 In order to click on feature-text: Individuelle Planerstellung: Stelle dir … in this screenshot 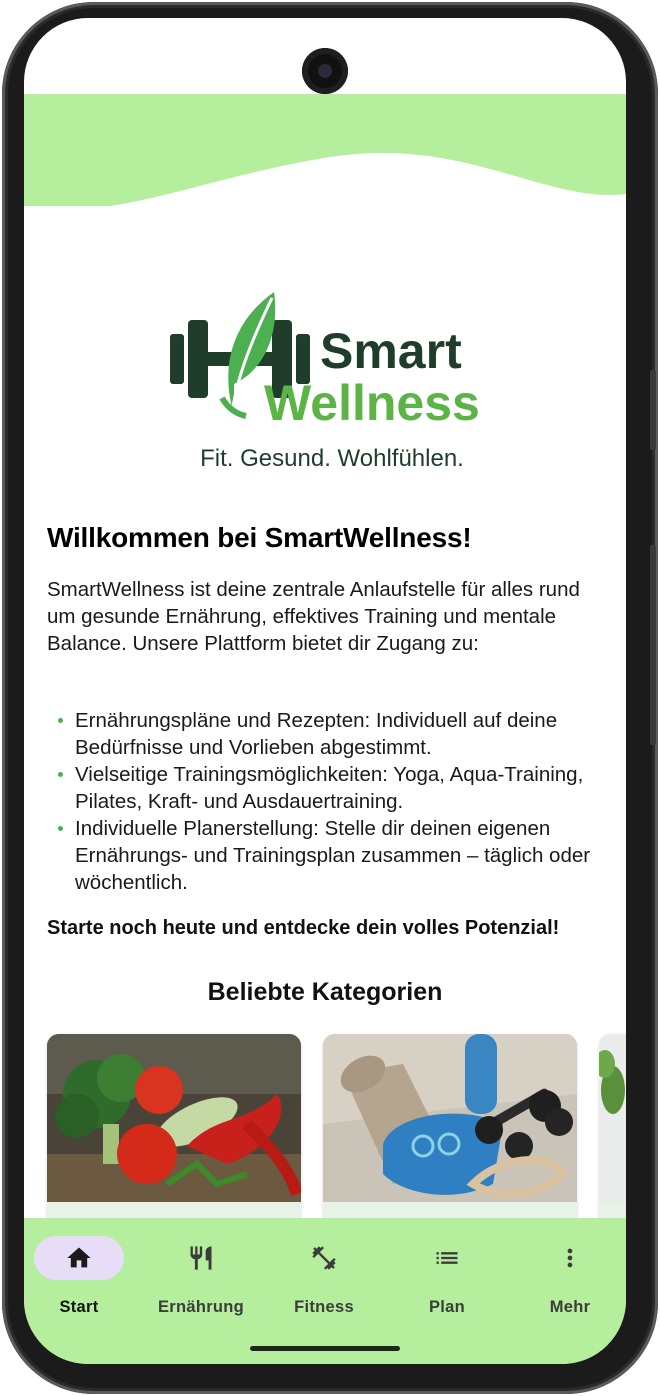, I will do `click(333, 855)`.